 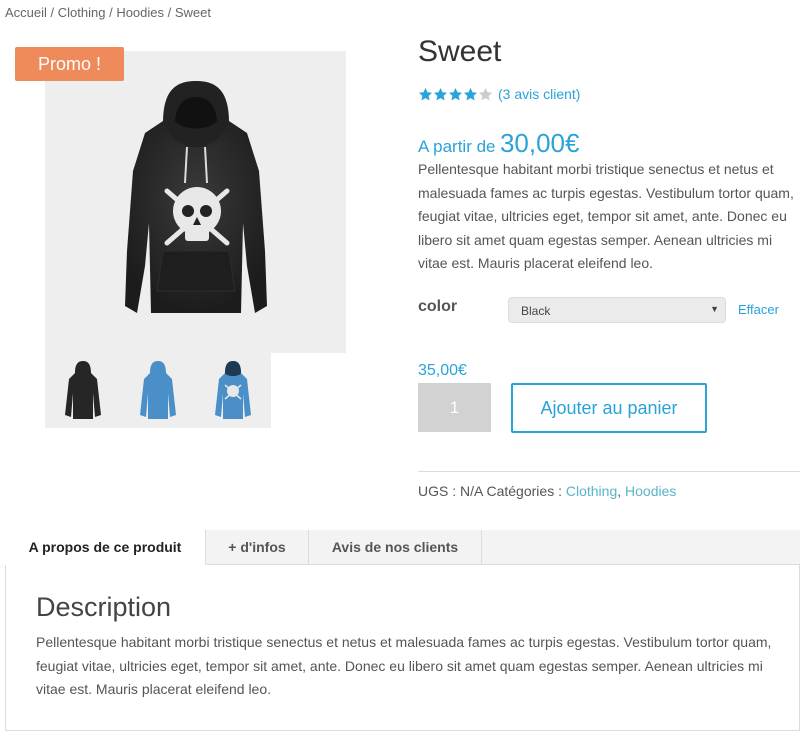 I want to click on tab-reviews: Avis de nos clients, so click(x=395, y=547).